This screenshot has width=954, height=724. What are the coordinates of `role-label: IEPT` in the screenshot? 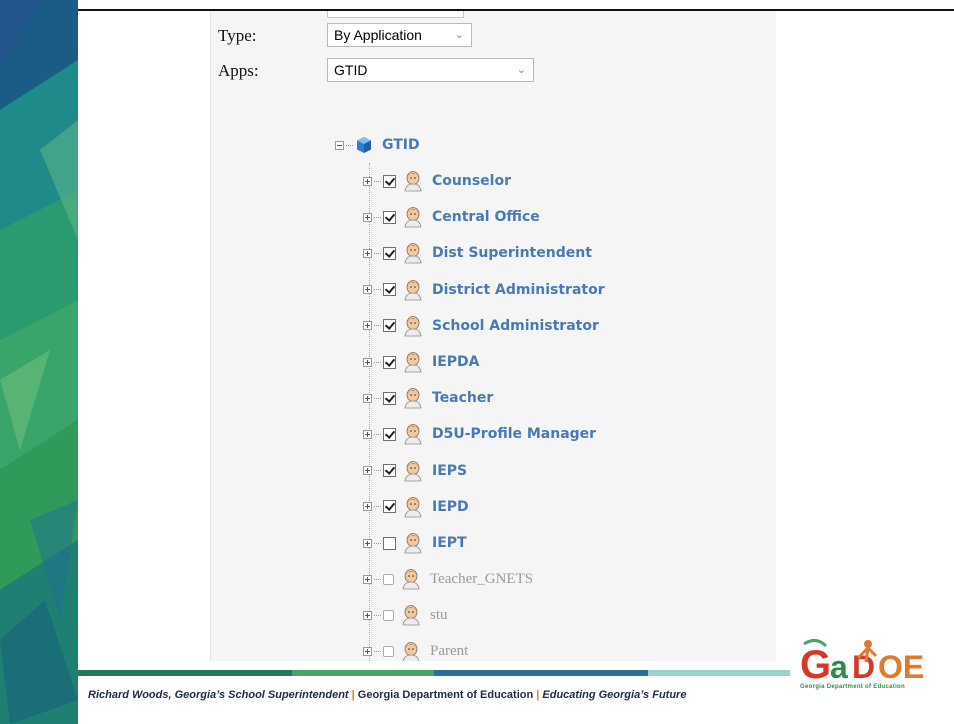 It's located at (449, 543).